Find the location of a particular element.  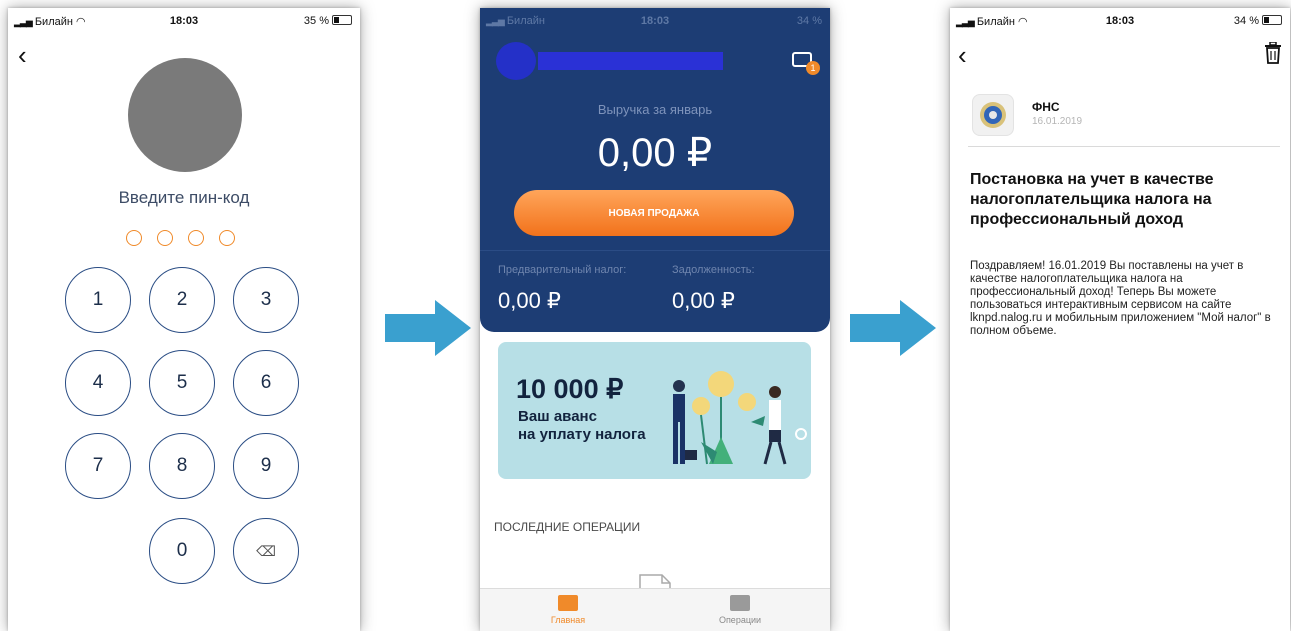

briefcase-icon is located at coordinates (568, 603).